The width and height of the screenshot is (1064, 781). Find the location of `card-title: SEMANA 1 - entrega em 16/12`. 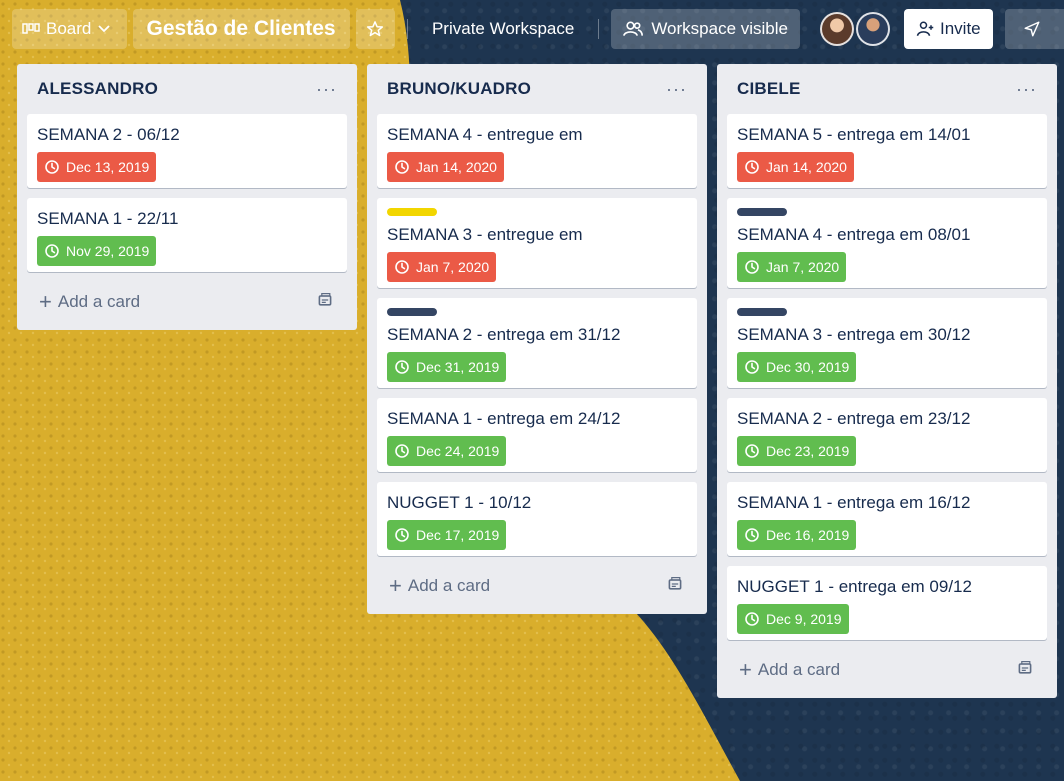

card-title: SEMANA 1 - entrega em 16/12 is located at coordinates (854, 502).